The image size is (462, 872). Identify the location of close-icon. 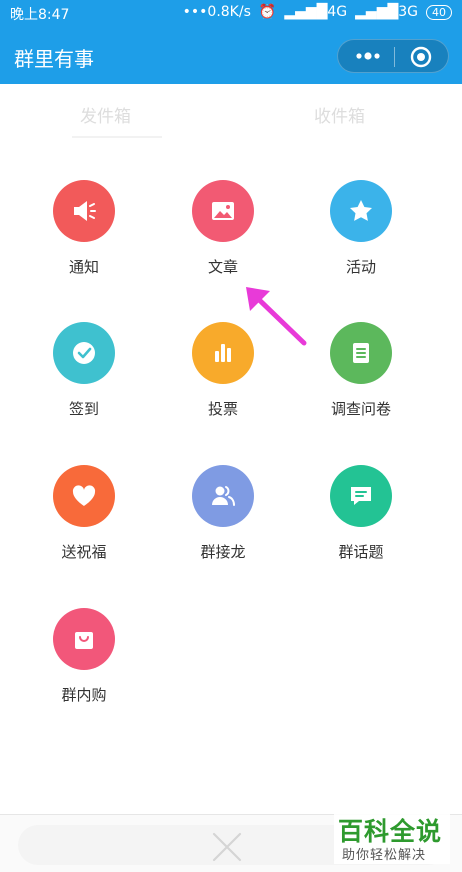
(227, 847).